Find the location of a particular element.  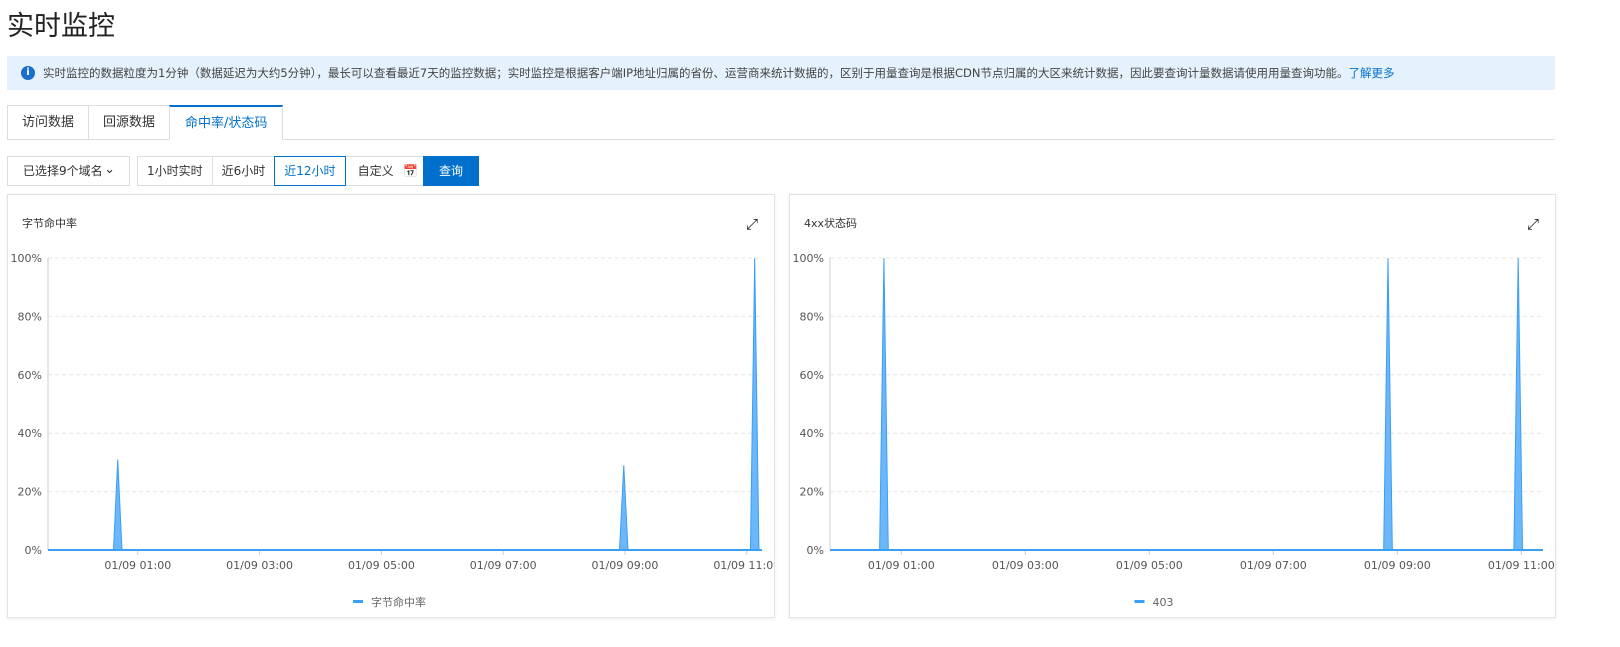

time-range-group: 1小时实时 近6小时 近12小时 自定义 📅 is located at coordinates (284, 171).